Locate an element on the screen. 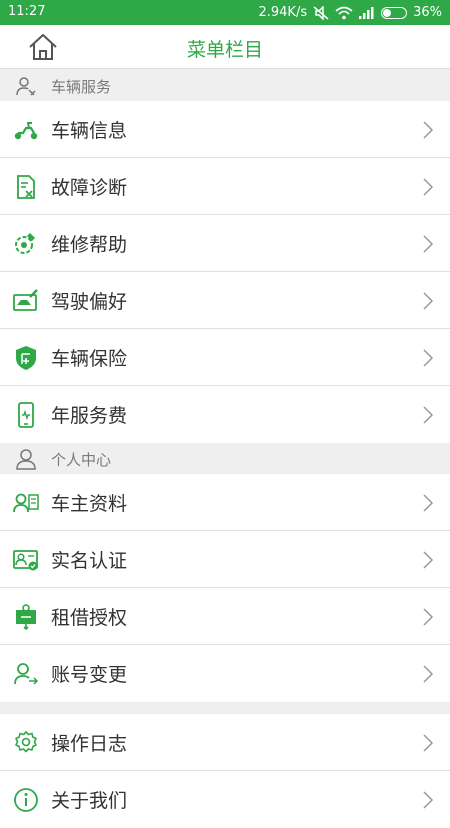 This screenshot has height=828, width=450. menu-item-label: 实名认证 is located at coordinates (89, 561).